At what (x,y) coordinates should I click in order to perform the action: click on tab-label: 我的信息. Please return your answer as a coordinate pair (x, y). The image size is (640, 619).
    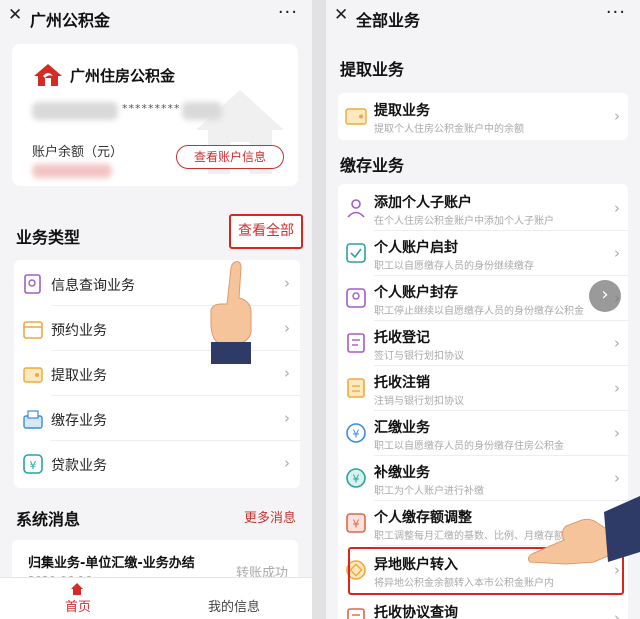
    Looking at the image, I should click on (233, 607).